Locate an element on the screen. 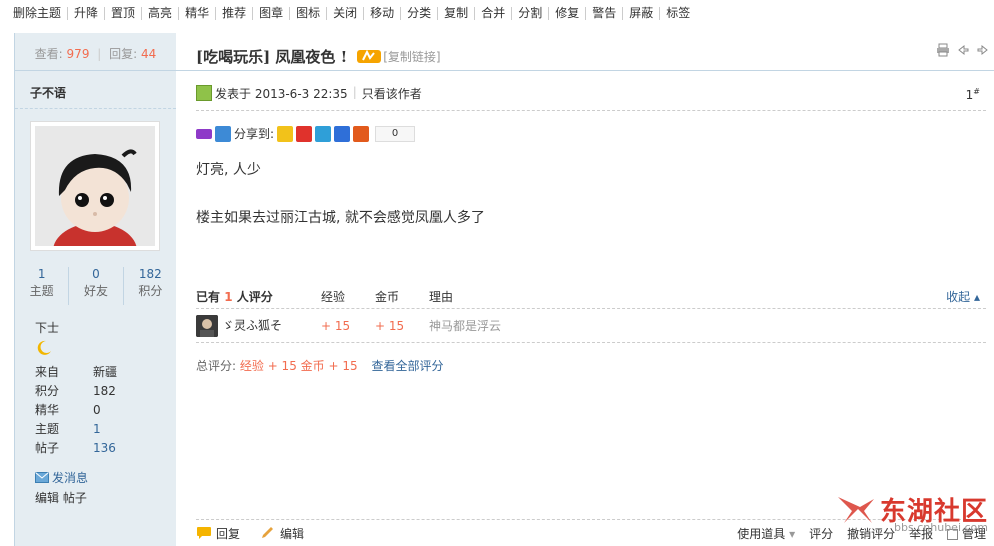 The image size is (994, 546). info-key: 精华 is located at coordinates (47, 410).